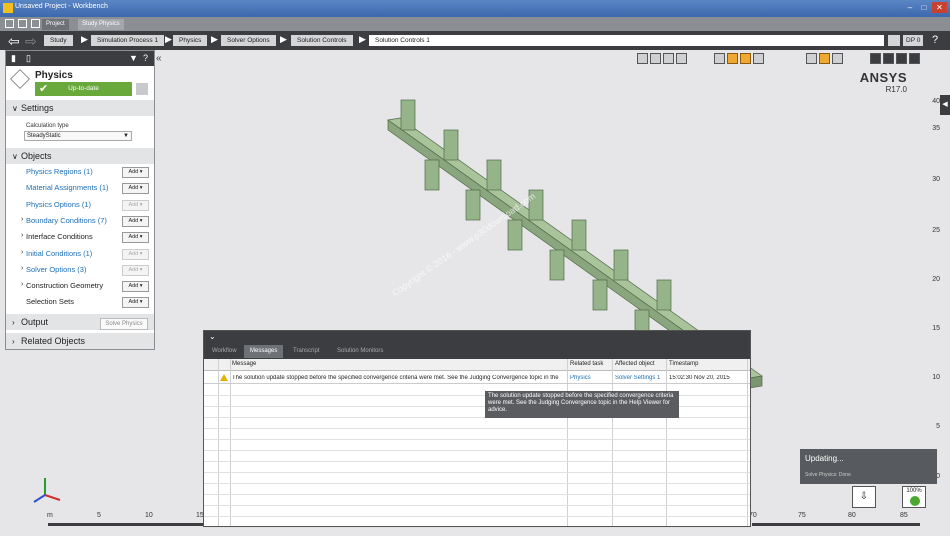  What do you see at coordinates (914, 497) in the screenshot?
I see `progress-indicator: 100%` at bounding box center [914, 497].